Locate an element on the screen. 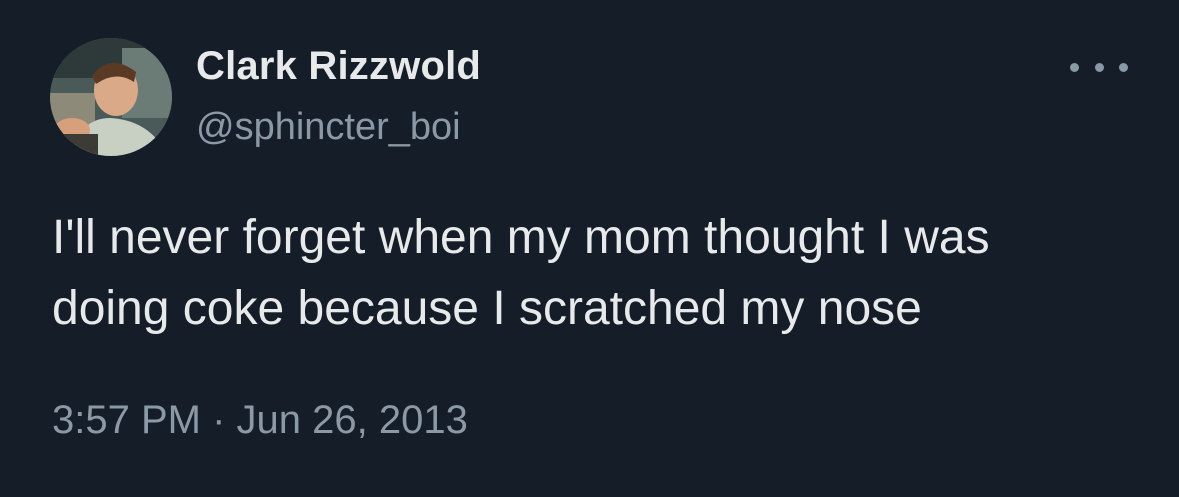  author-avatar is located at coordinates (111, 97).